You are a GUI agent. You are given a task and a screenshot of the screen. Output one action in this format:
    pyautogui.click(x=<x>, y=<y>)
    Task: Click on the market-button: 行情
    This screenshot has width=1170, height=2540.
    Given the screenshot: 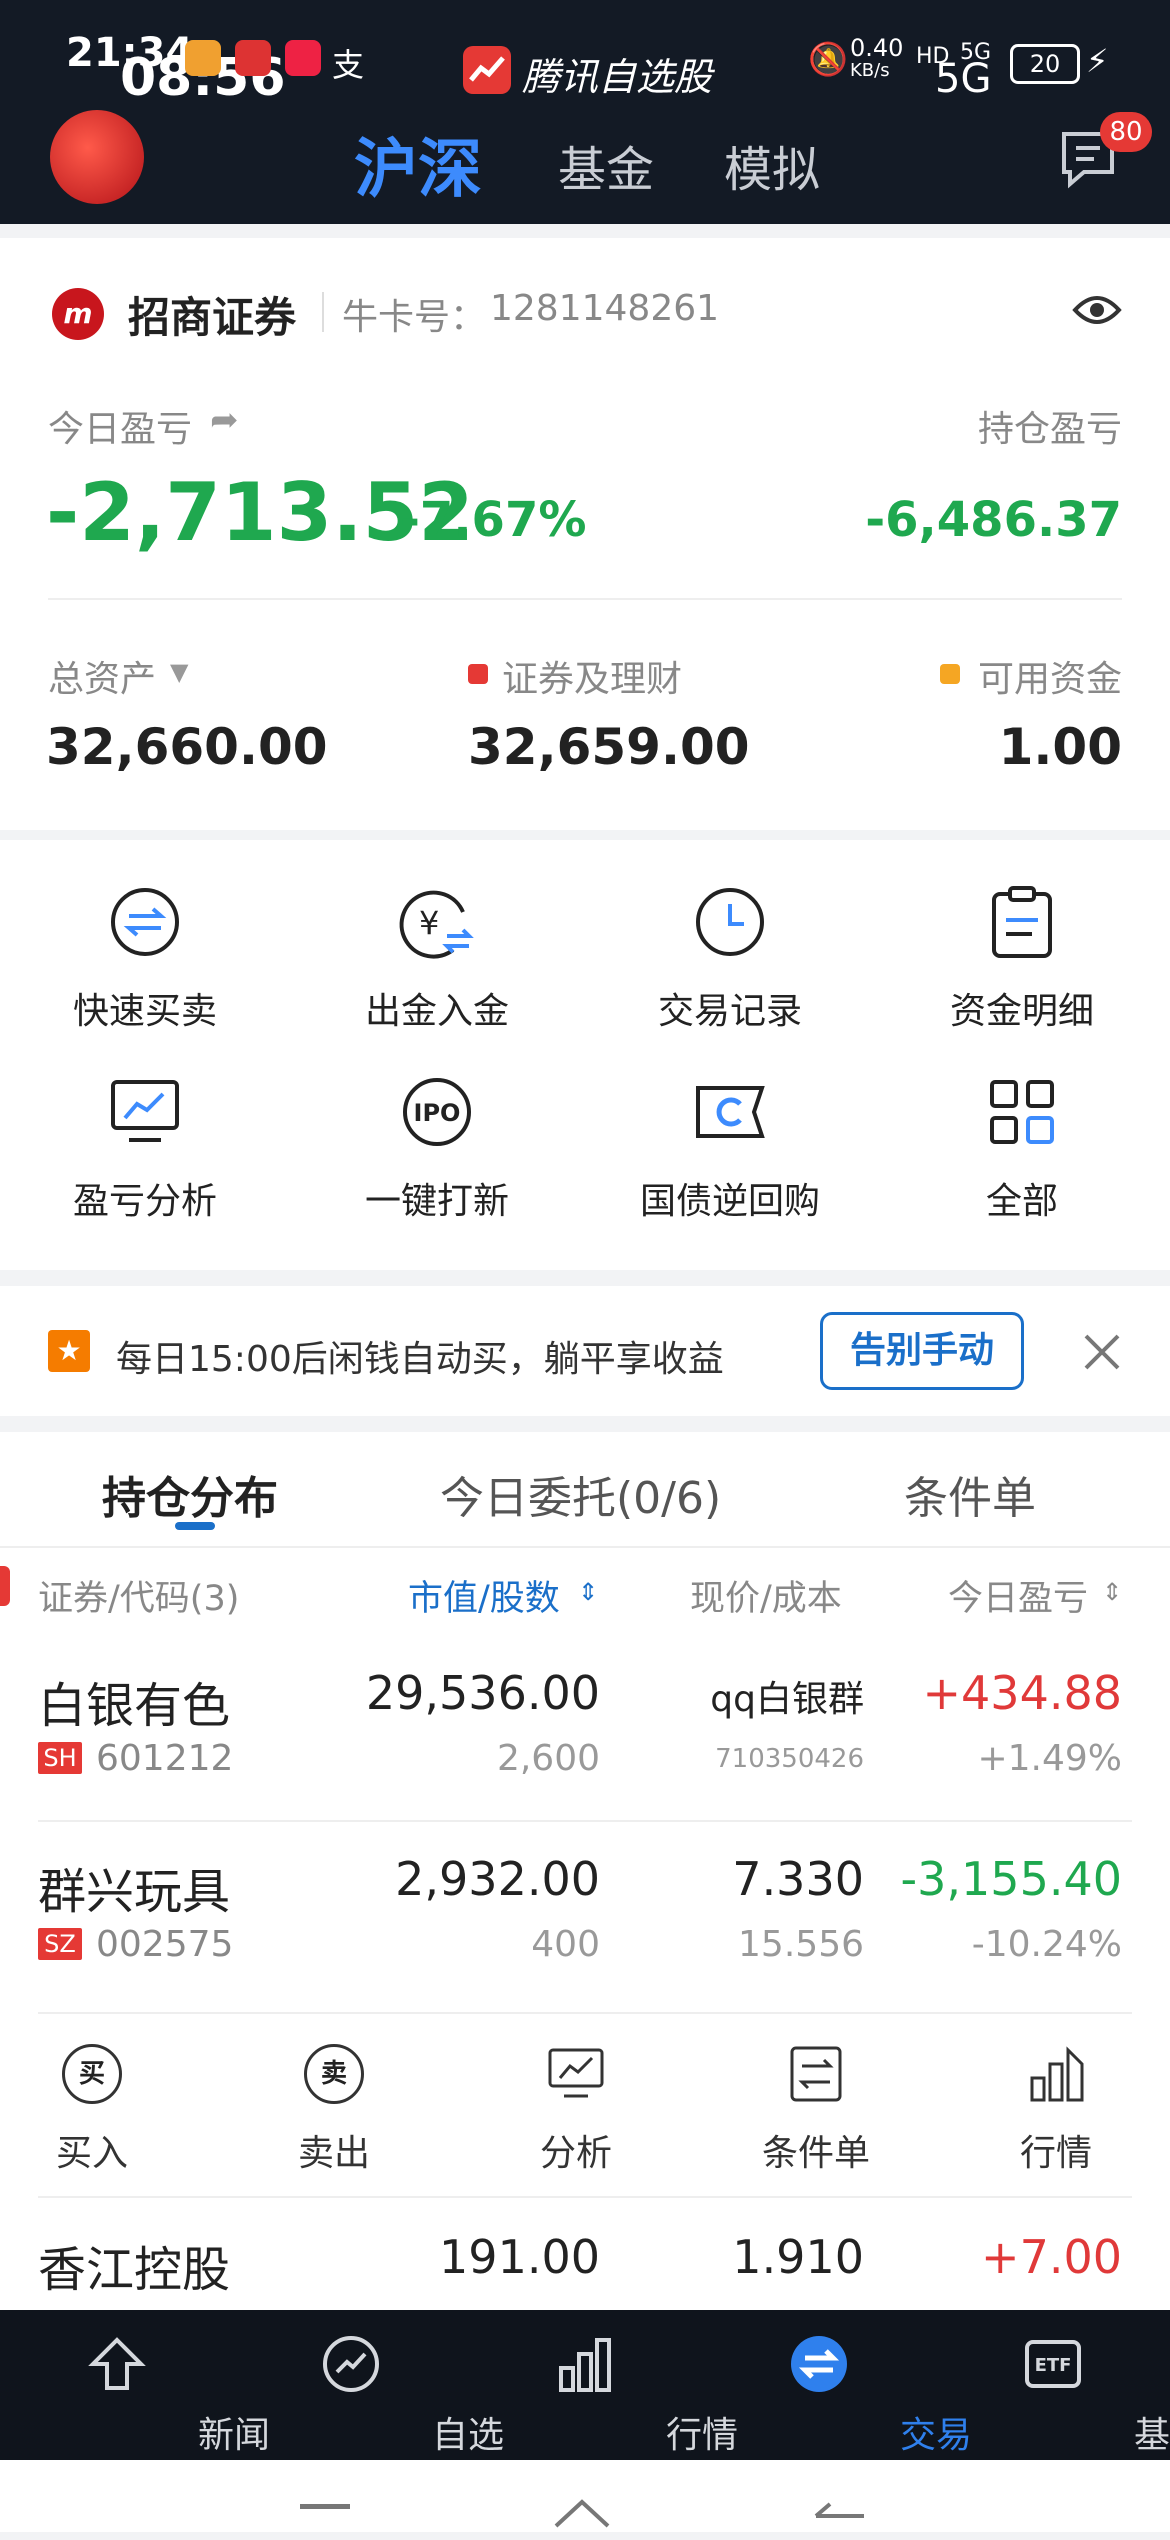 What is the action you would take?
    pyautogui.click(x=1056, y=2150)
    